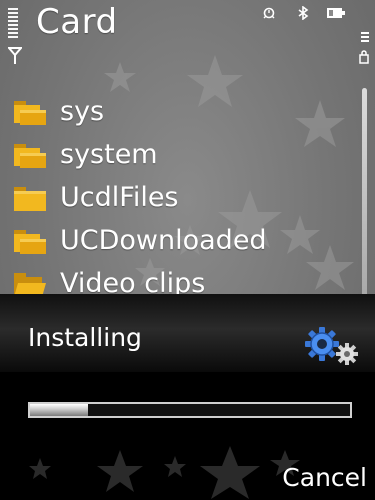 The image size is (375, 500). Describe the element at coordinates (331, 346) in the screenshot. I see `gears-icon` at that location.